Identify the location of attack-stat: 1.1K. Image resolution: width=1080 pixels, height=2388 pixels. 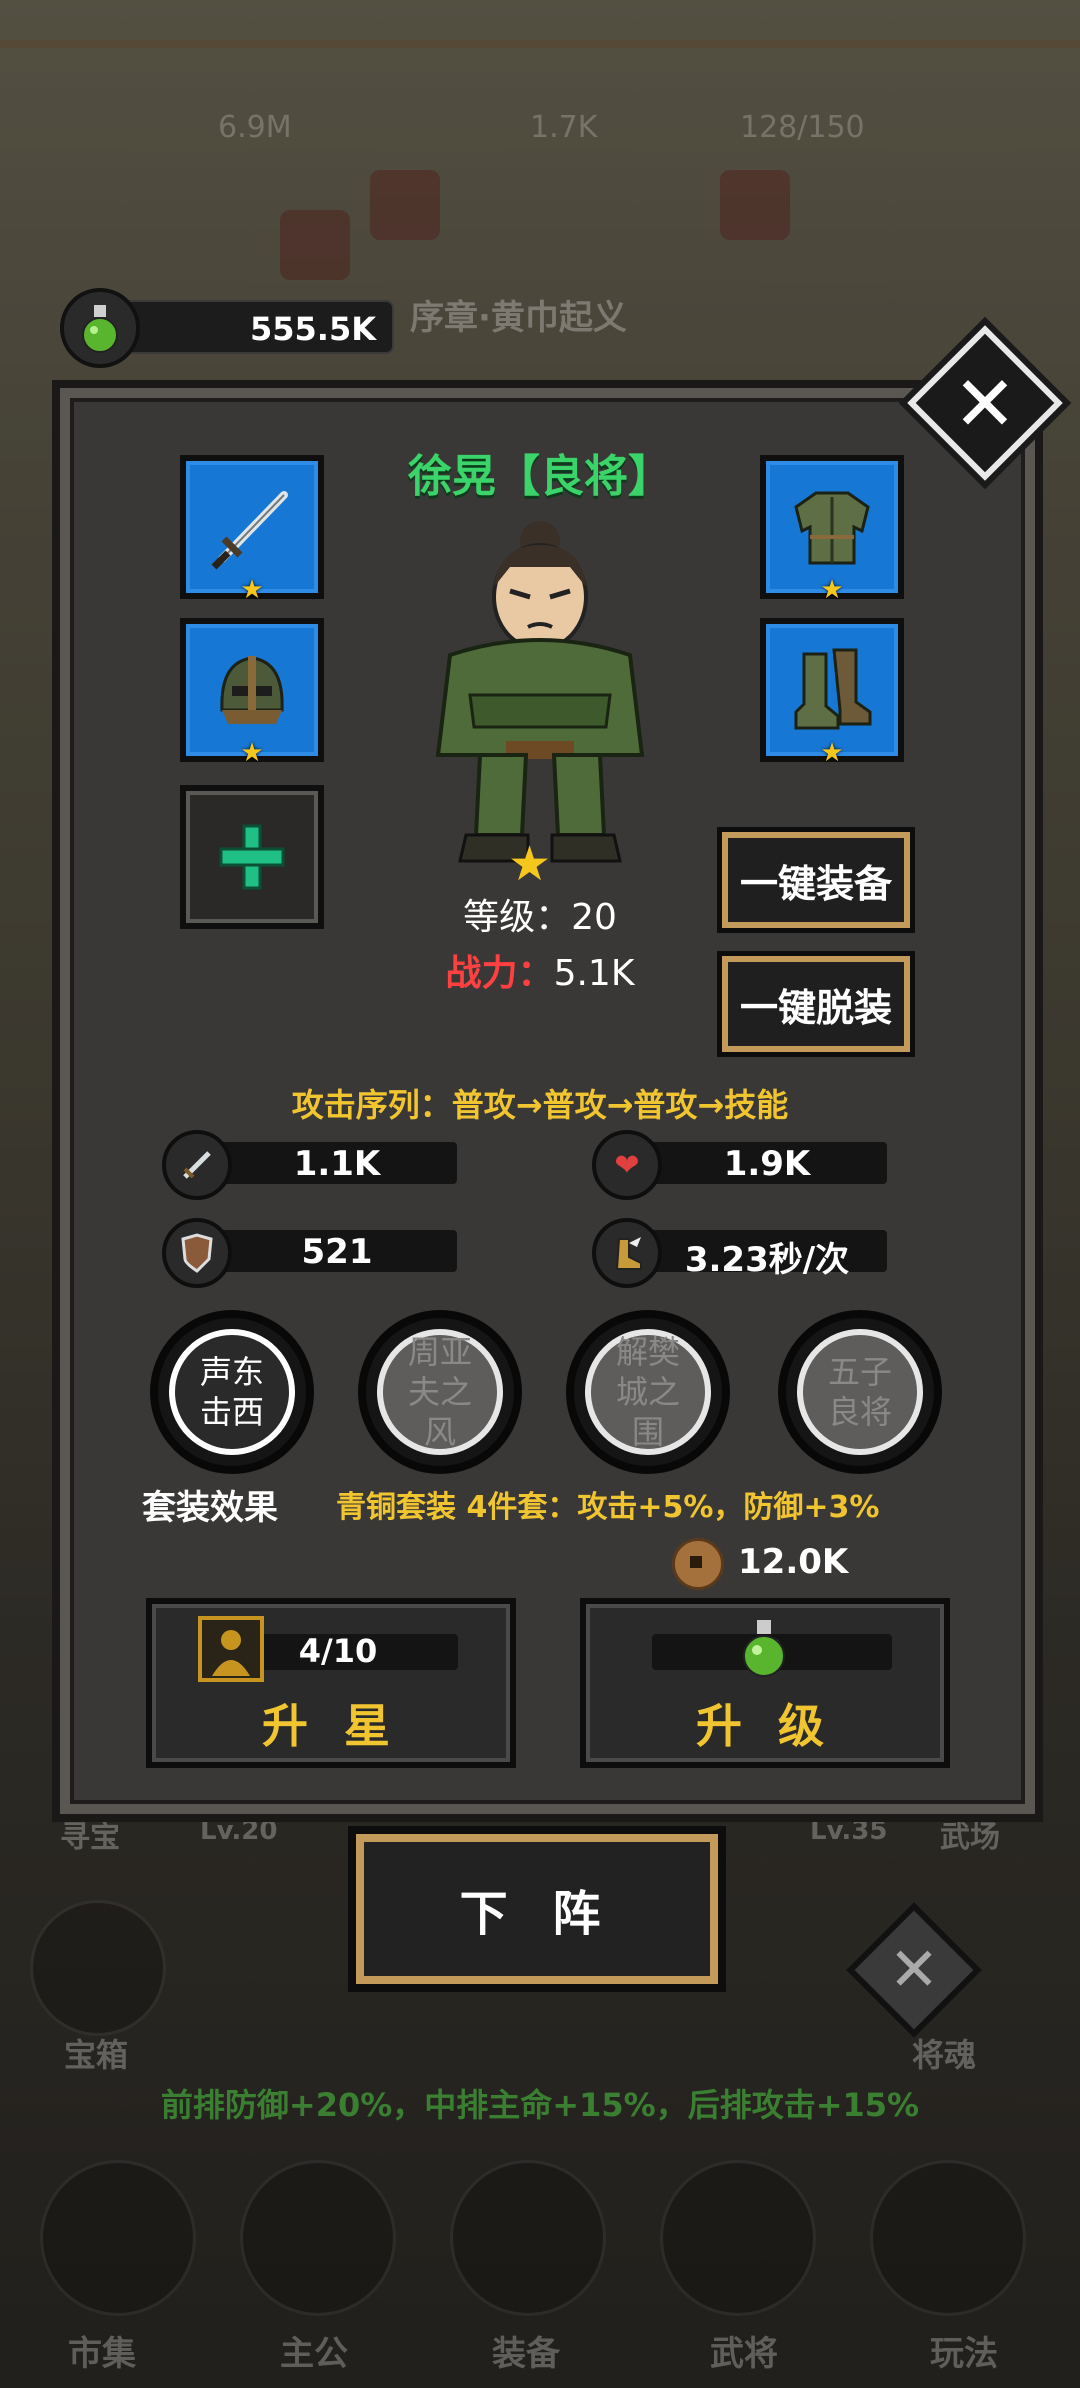
(312, 1165).